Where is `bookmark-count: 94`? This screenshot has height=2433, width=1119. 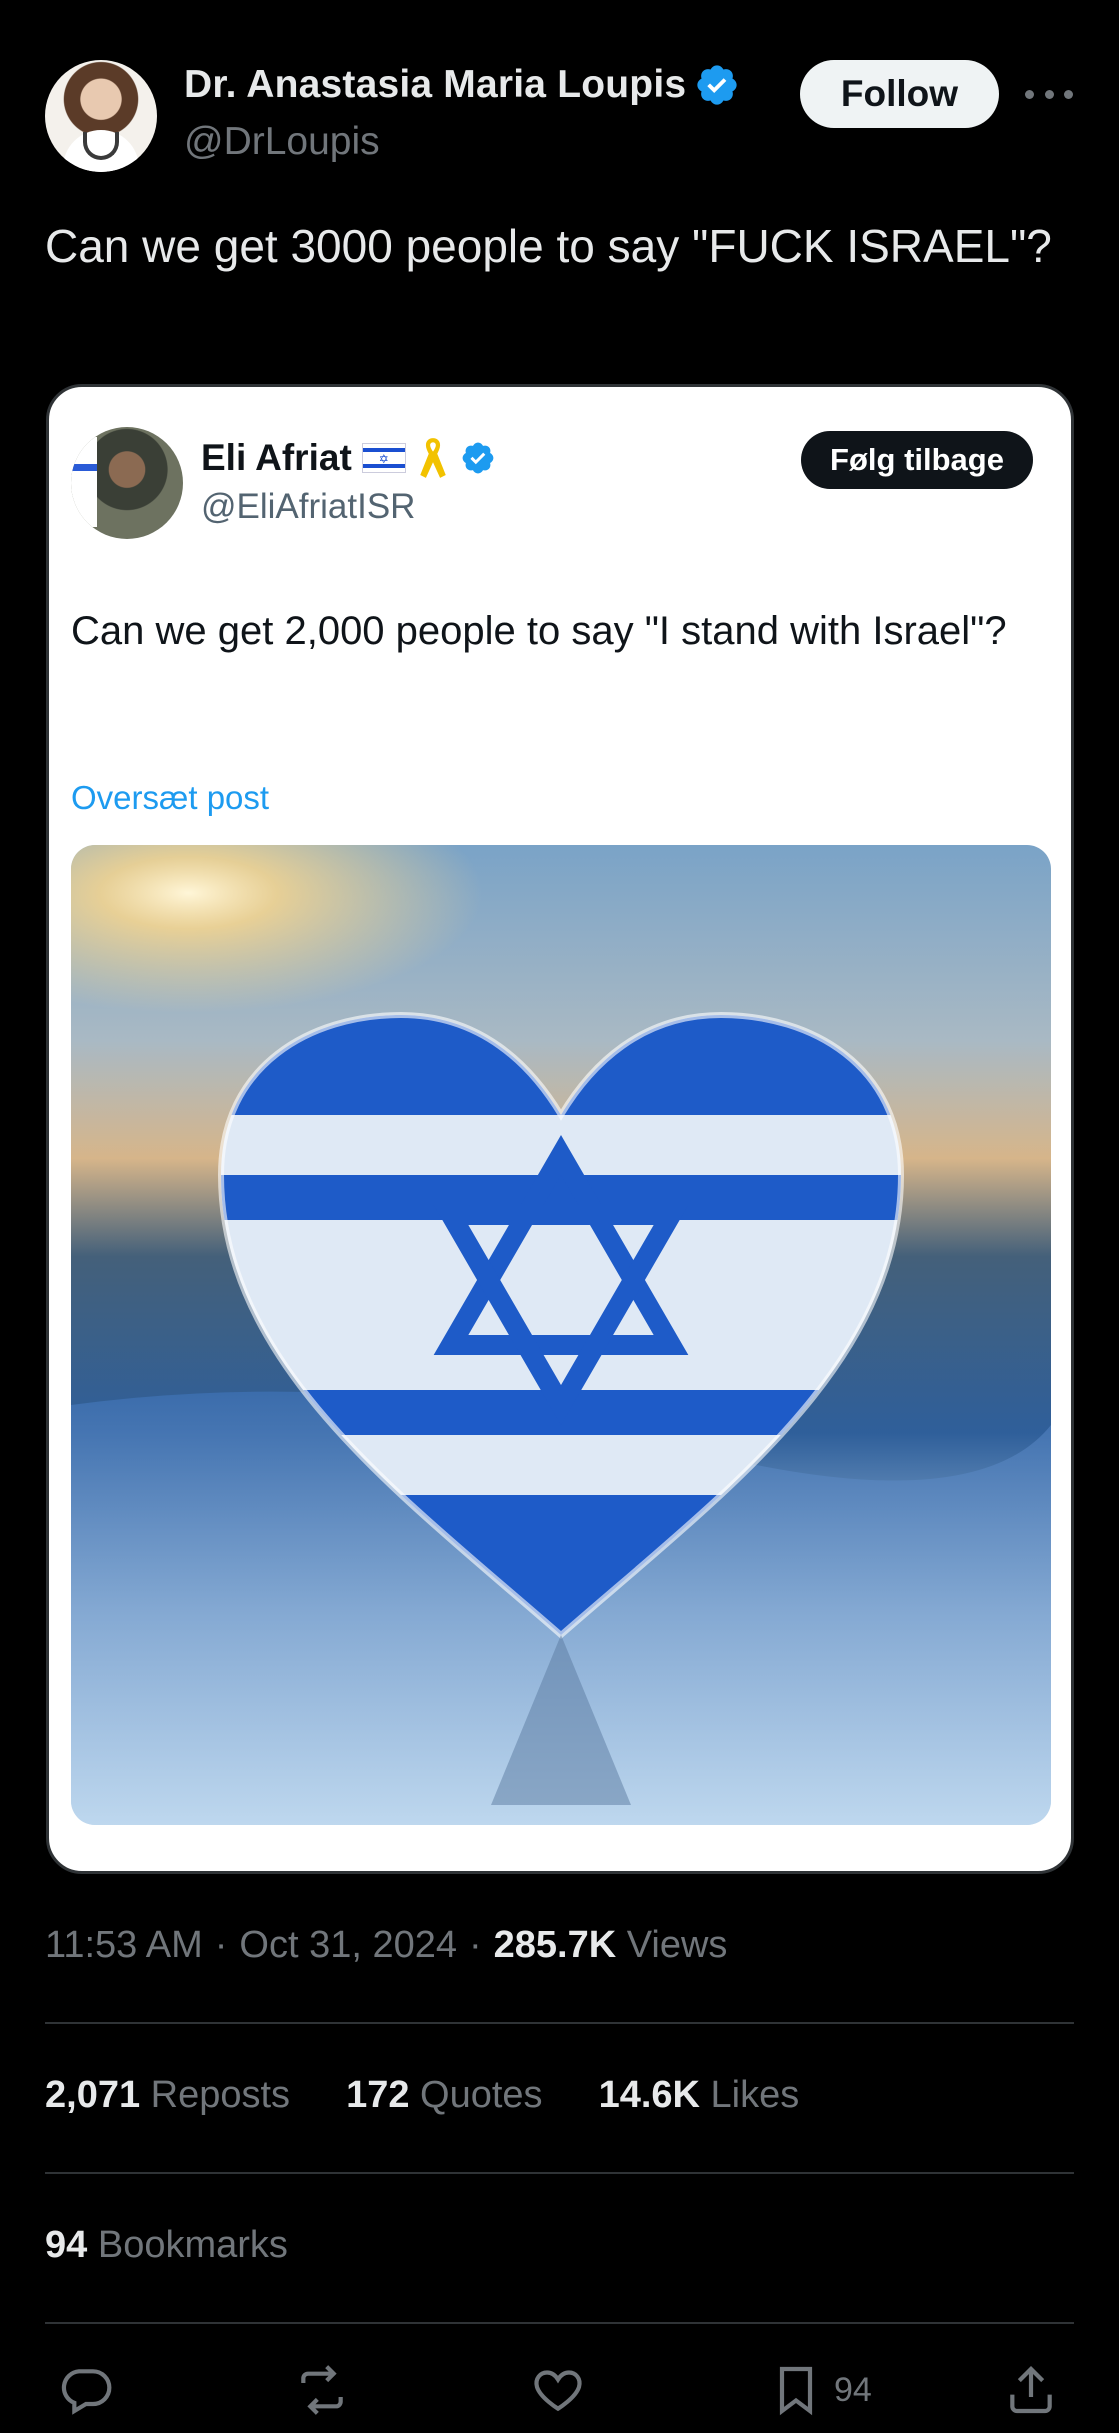 bookmark-count: 94 is located at coordinates (853, 2389).